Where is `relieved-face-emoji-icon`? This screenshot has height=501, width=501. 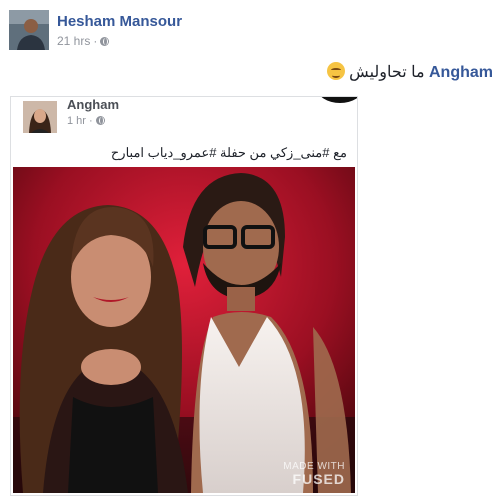 relieved-face-emoji-icon is located at coordinates (335, 71).